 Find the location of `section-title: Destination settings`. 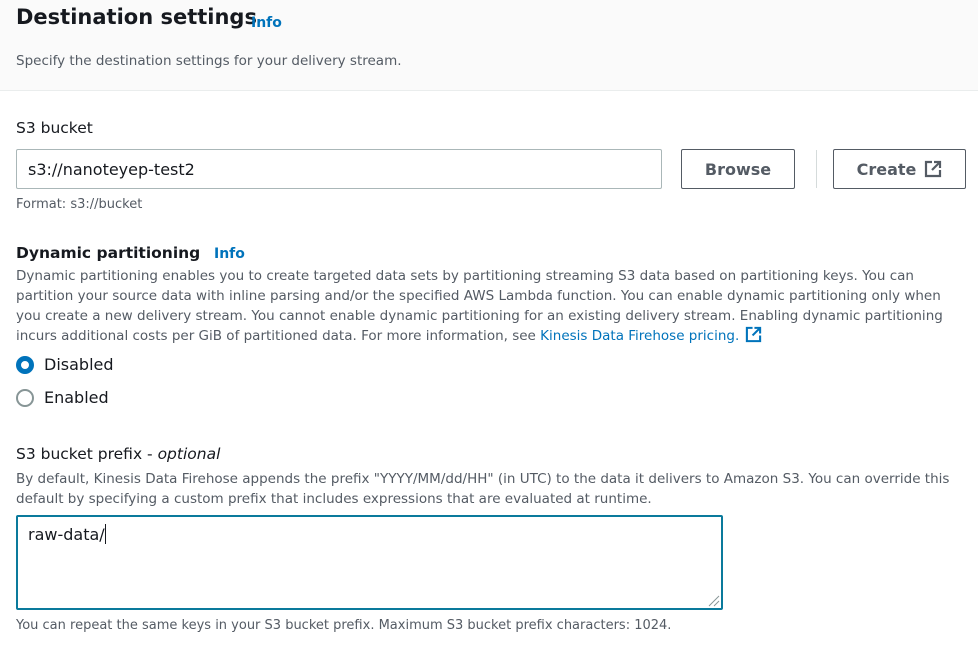

section-title: Destination settings is located at coordinates (136, 17).